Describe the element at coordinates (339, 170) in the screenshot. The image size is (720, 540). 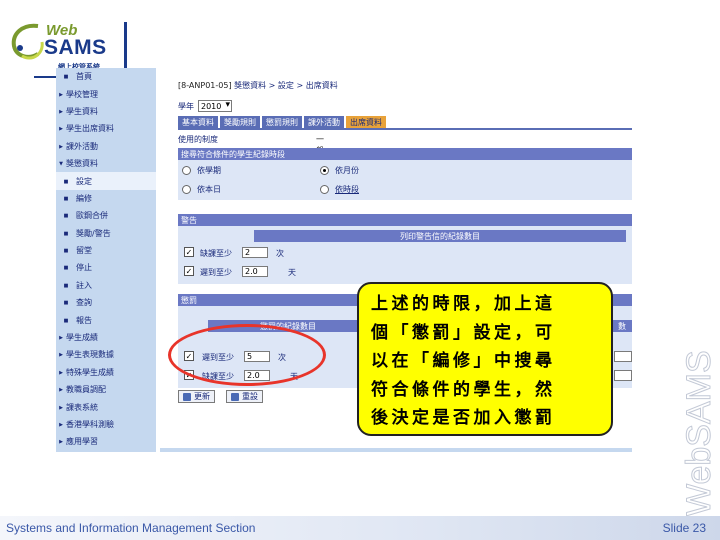
I see `radio-by-month: 依月份` at that location.